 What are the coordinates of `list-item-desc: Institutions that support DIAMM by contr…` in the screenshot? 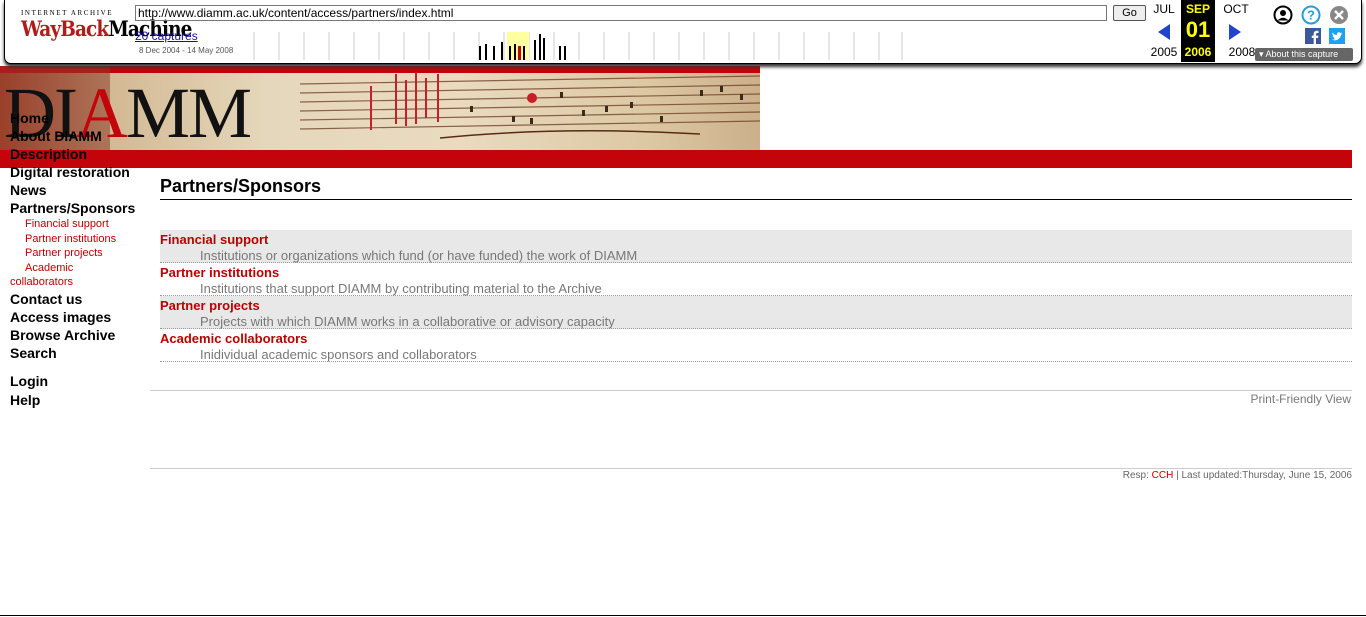 It's located at (401, 288).